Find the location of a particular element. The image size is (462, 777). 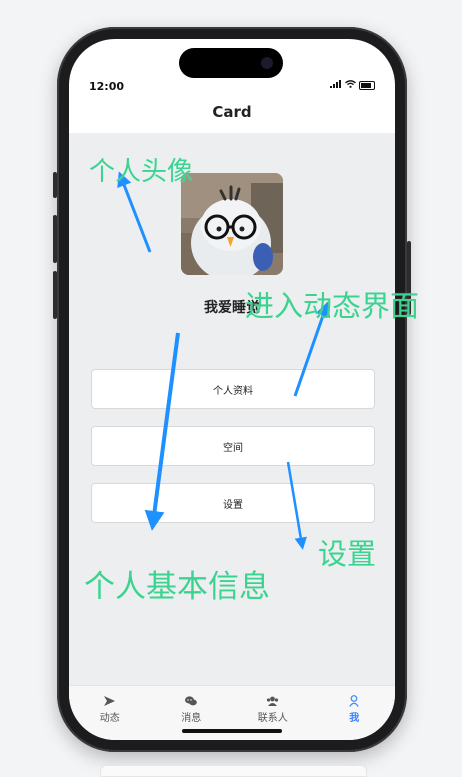

person-icon is located at coordinates (354, 700).